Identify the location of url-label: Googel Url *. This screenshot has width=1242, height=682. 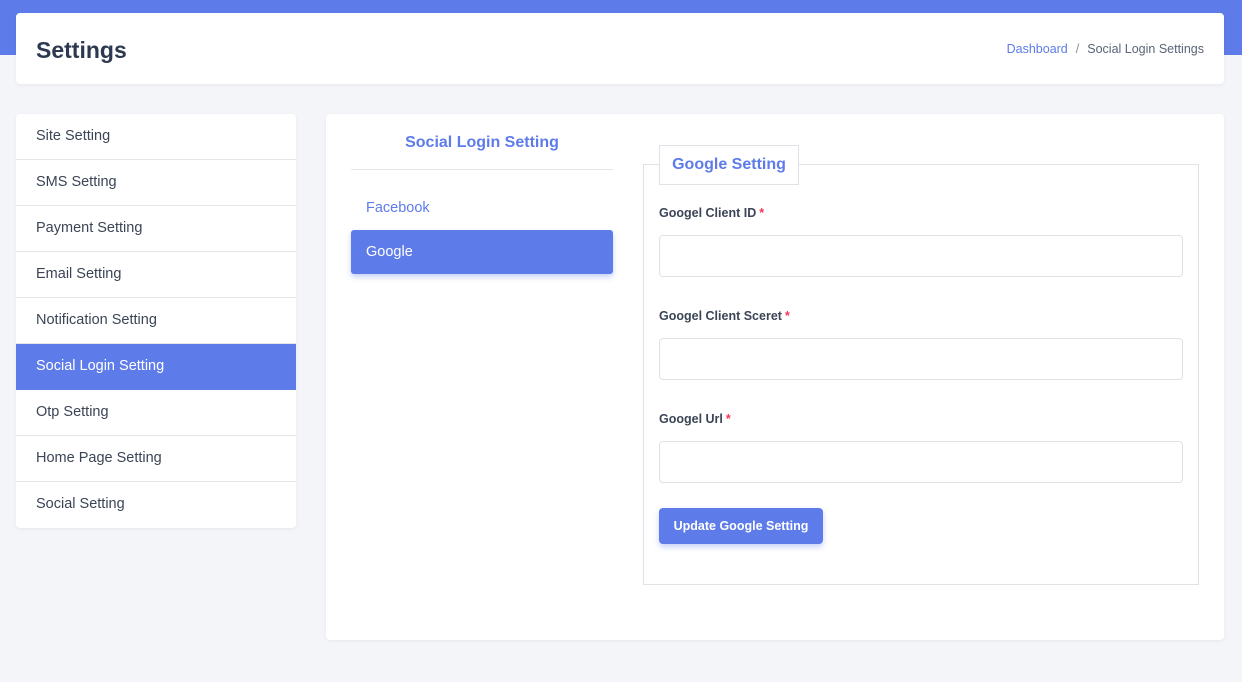
(695, 419).